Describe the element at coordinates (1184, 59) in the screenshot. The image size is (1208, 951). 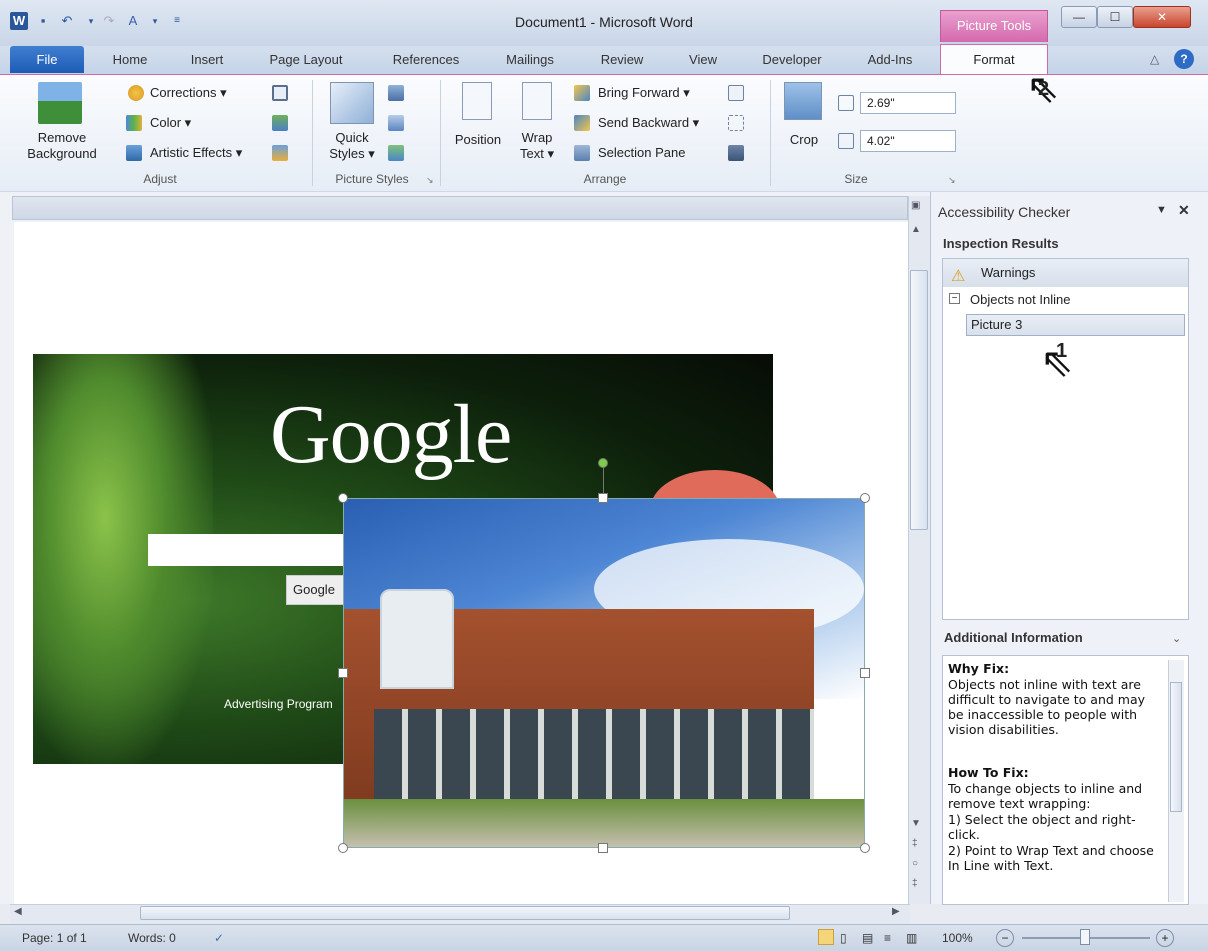
I see `help-icon: ?` at that location.